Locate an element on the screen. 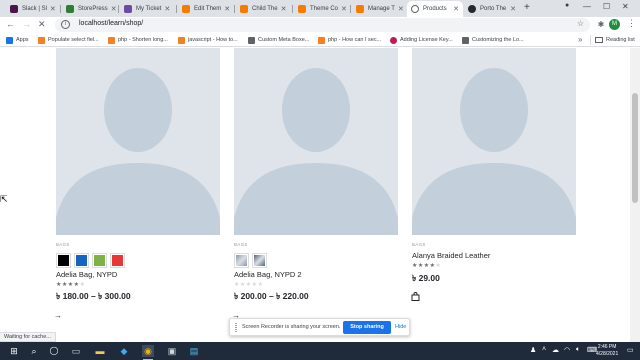 The width and height of the screenshot is (640, 360). product-price: ৳ 180.00 – ৳ 300.00 is located at coordinates (93, 296).